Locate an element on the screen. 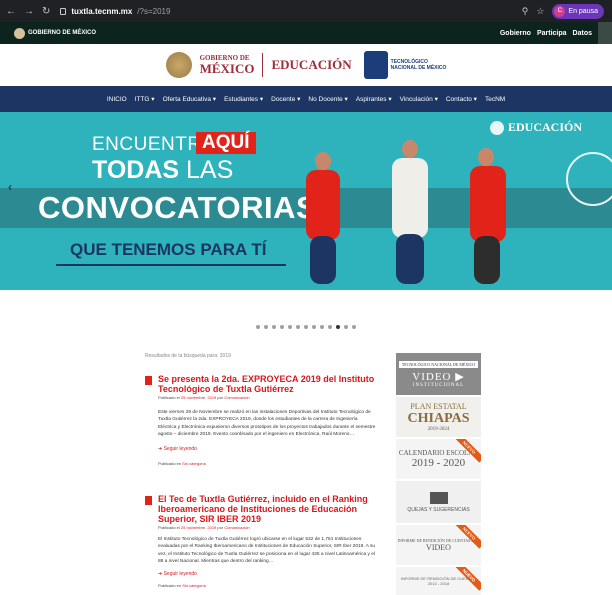  post-bullet-icon is located at coordinates (148, 500).